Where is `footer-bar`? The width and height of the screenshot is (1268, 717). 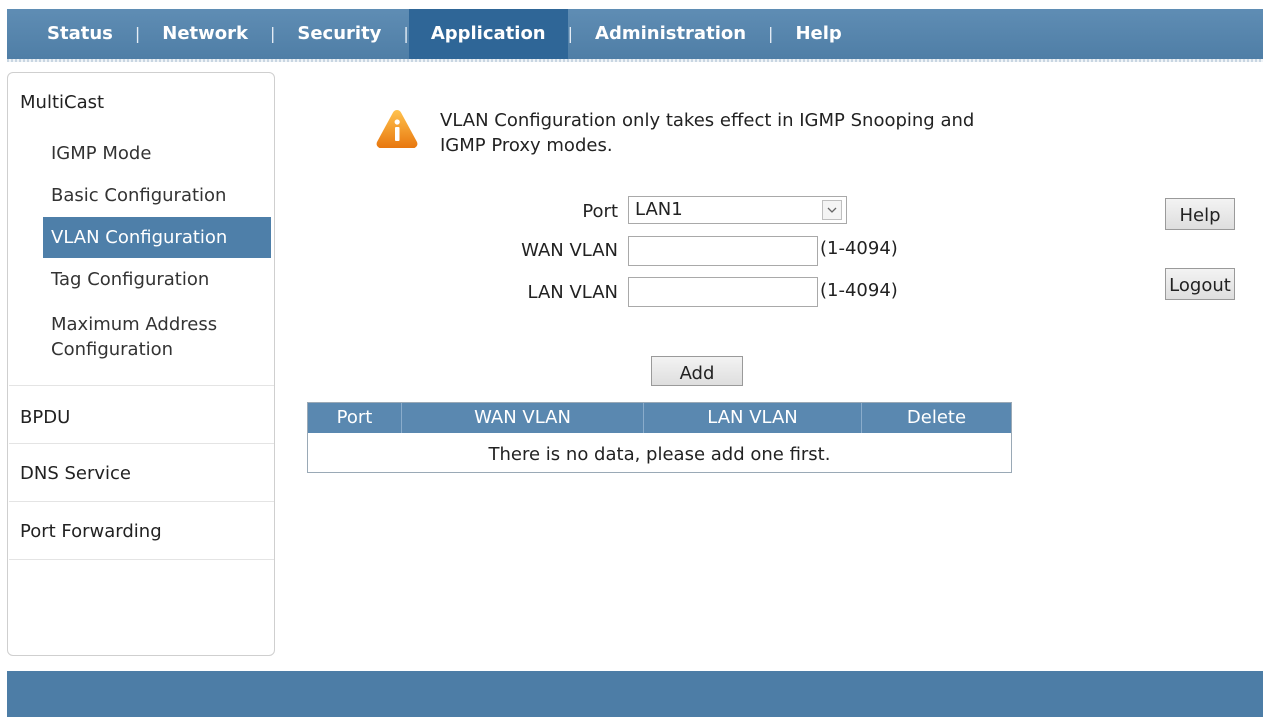 footer-bar is located at coordinates (635, 694).